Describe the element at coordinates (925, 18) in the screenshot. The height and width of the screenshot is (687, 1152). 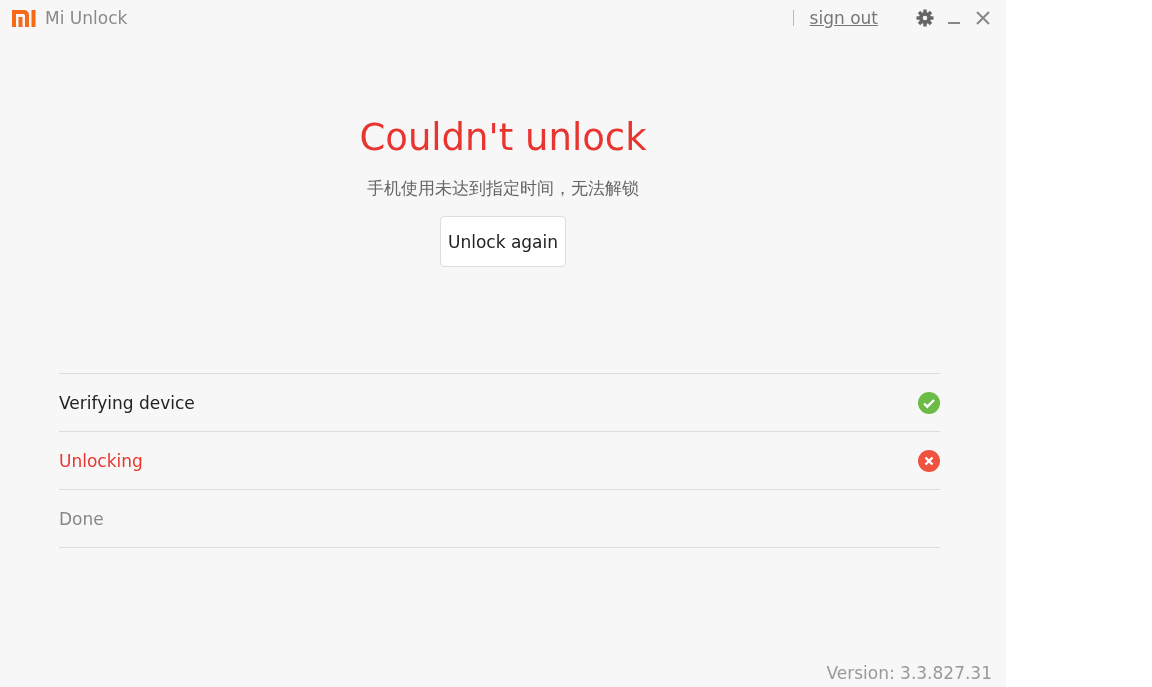
I see `settings-button` at that location.